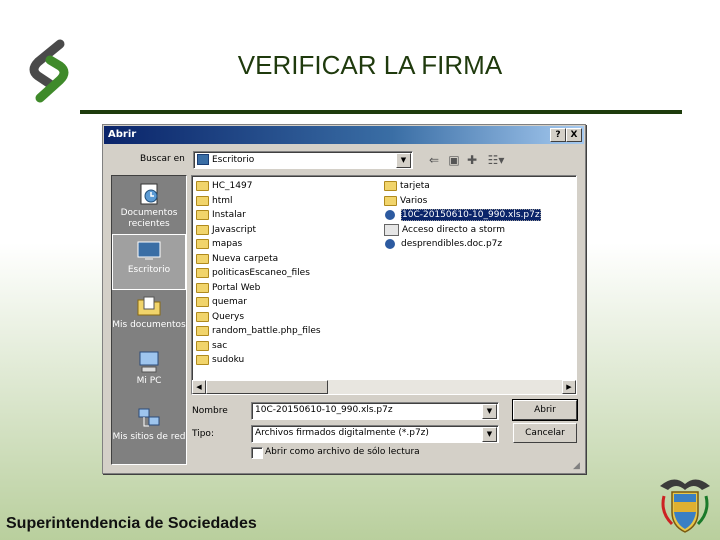 The width and height of the screenshot is (720, 540). I want to click on dialog-titlebar: Abrir ? X, so click(344, 135).